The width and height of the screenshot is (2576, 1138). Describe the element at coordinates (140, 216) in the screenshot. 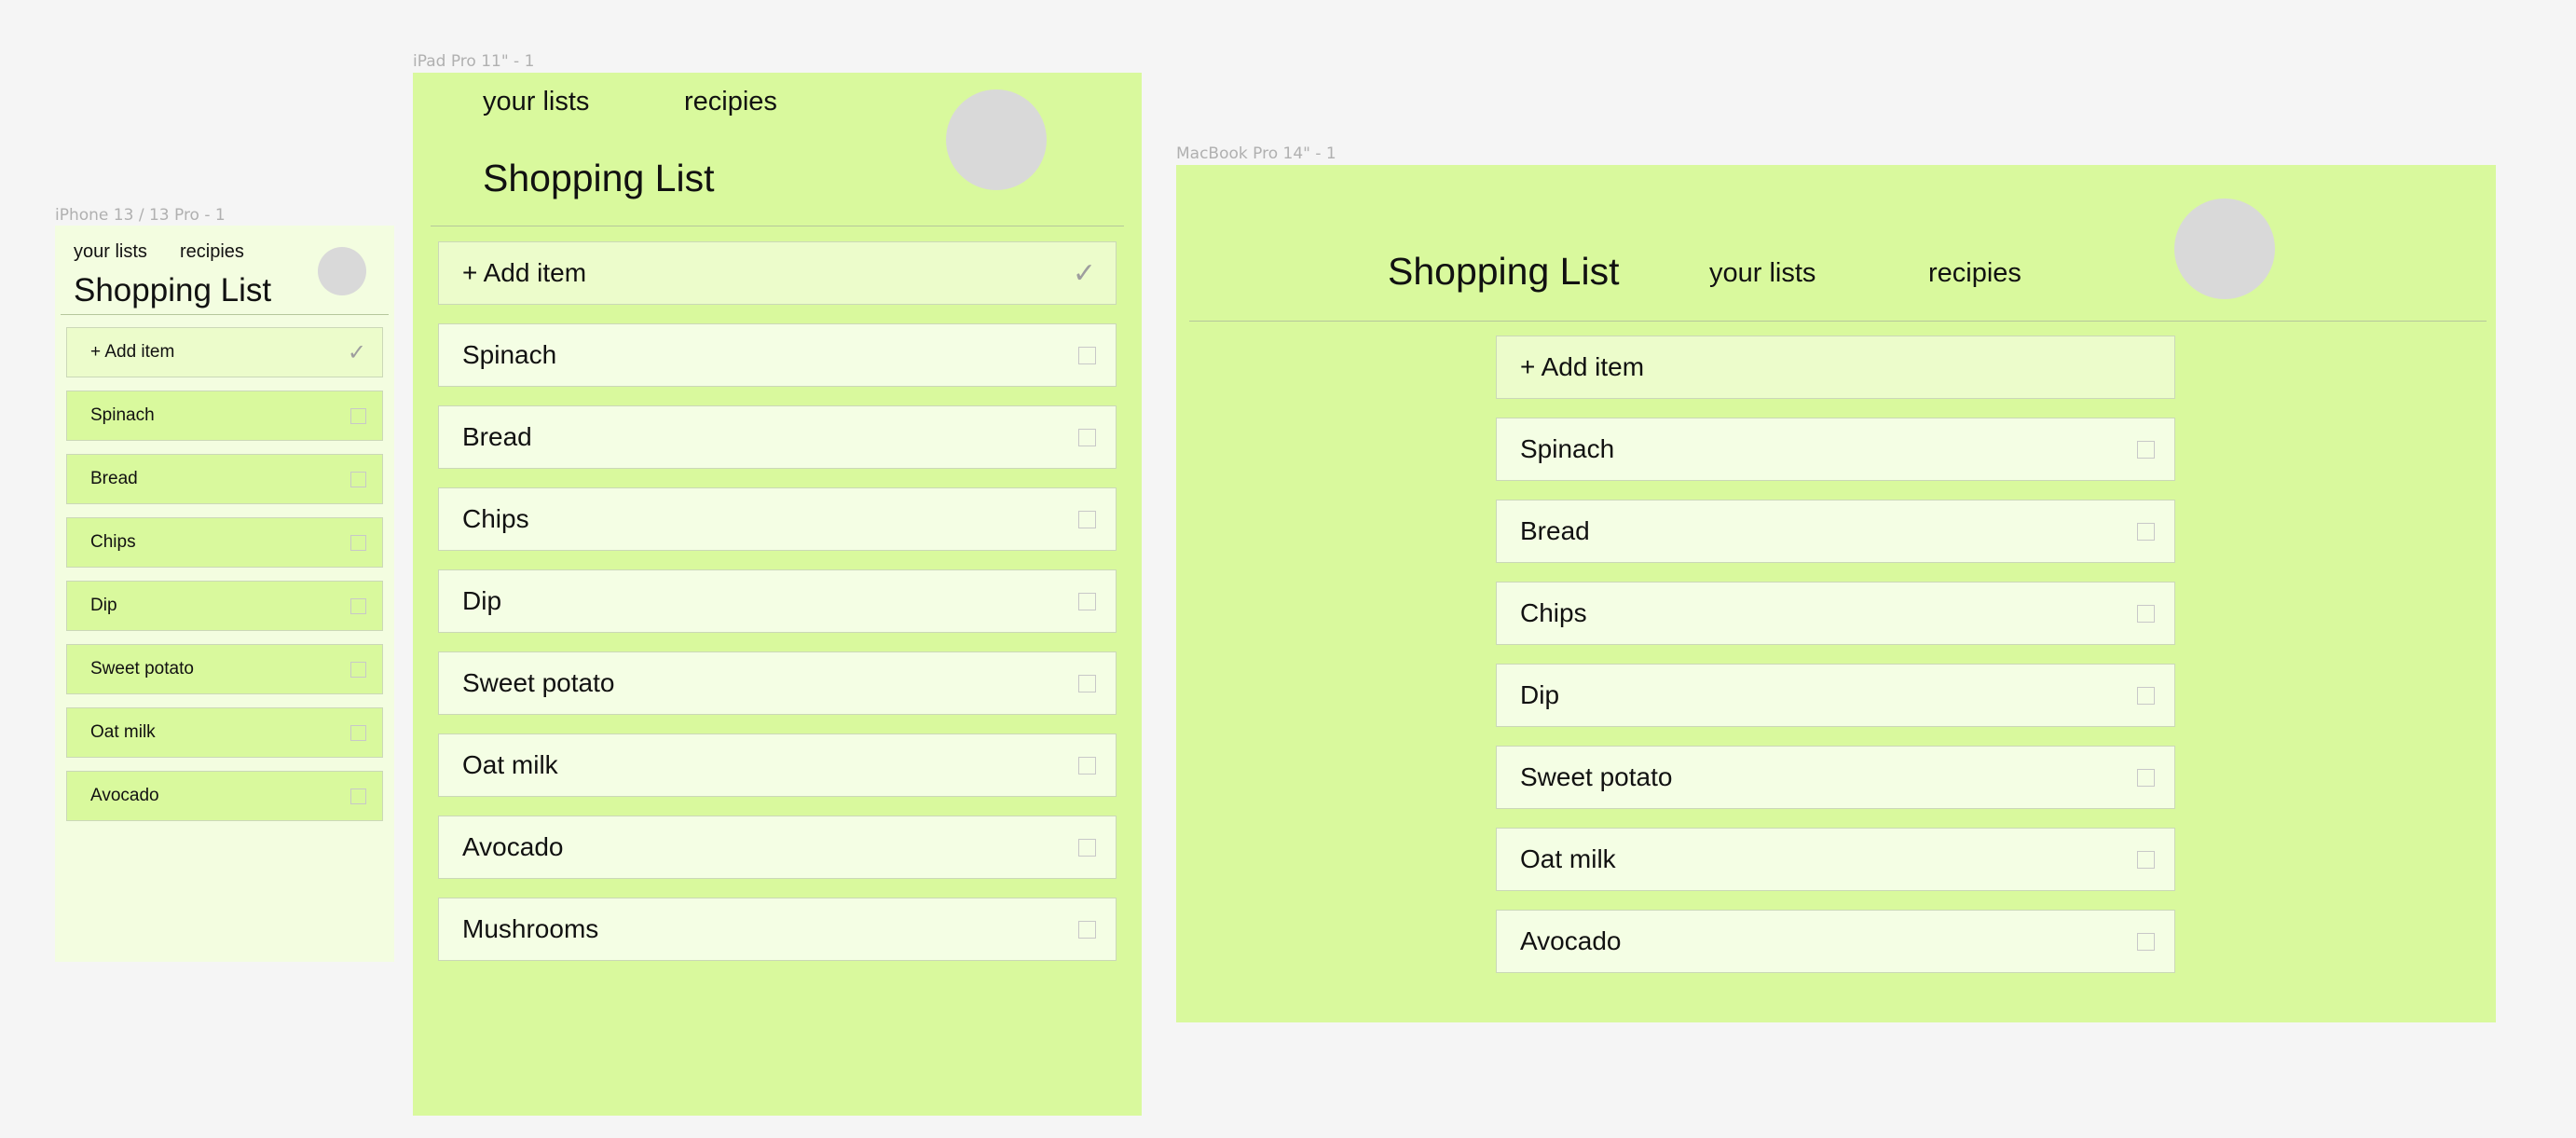

I see `frame-label-iphone: iPhone 13 / 13 Pro - 1` at that location.